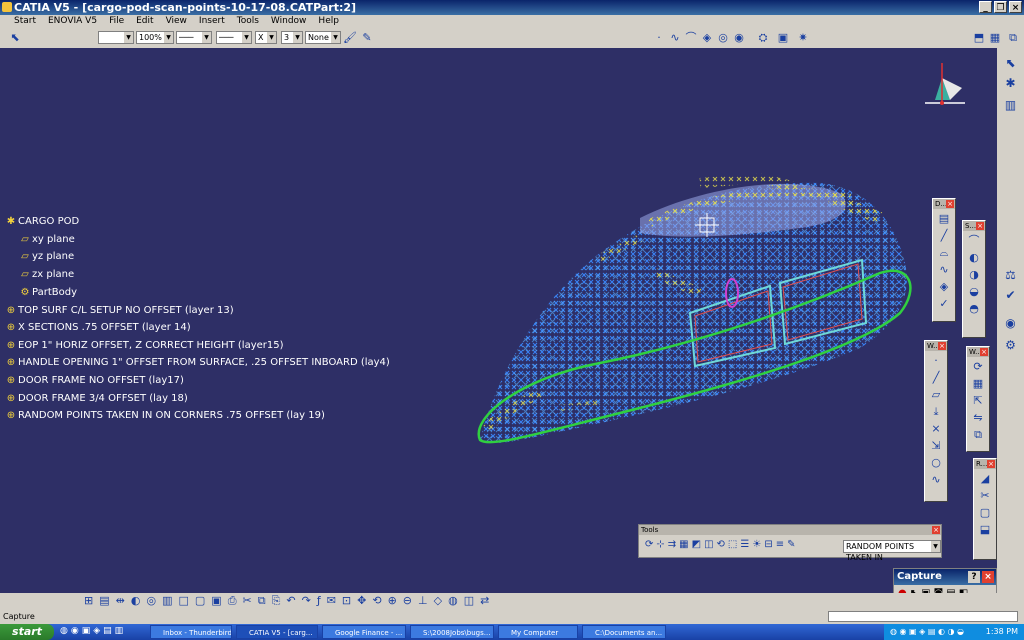  I want to click on fill-icon: ◉, so click(739, 37).